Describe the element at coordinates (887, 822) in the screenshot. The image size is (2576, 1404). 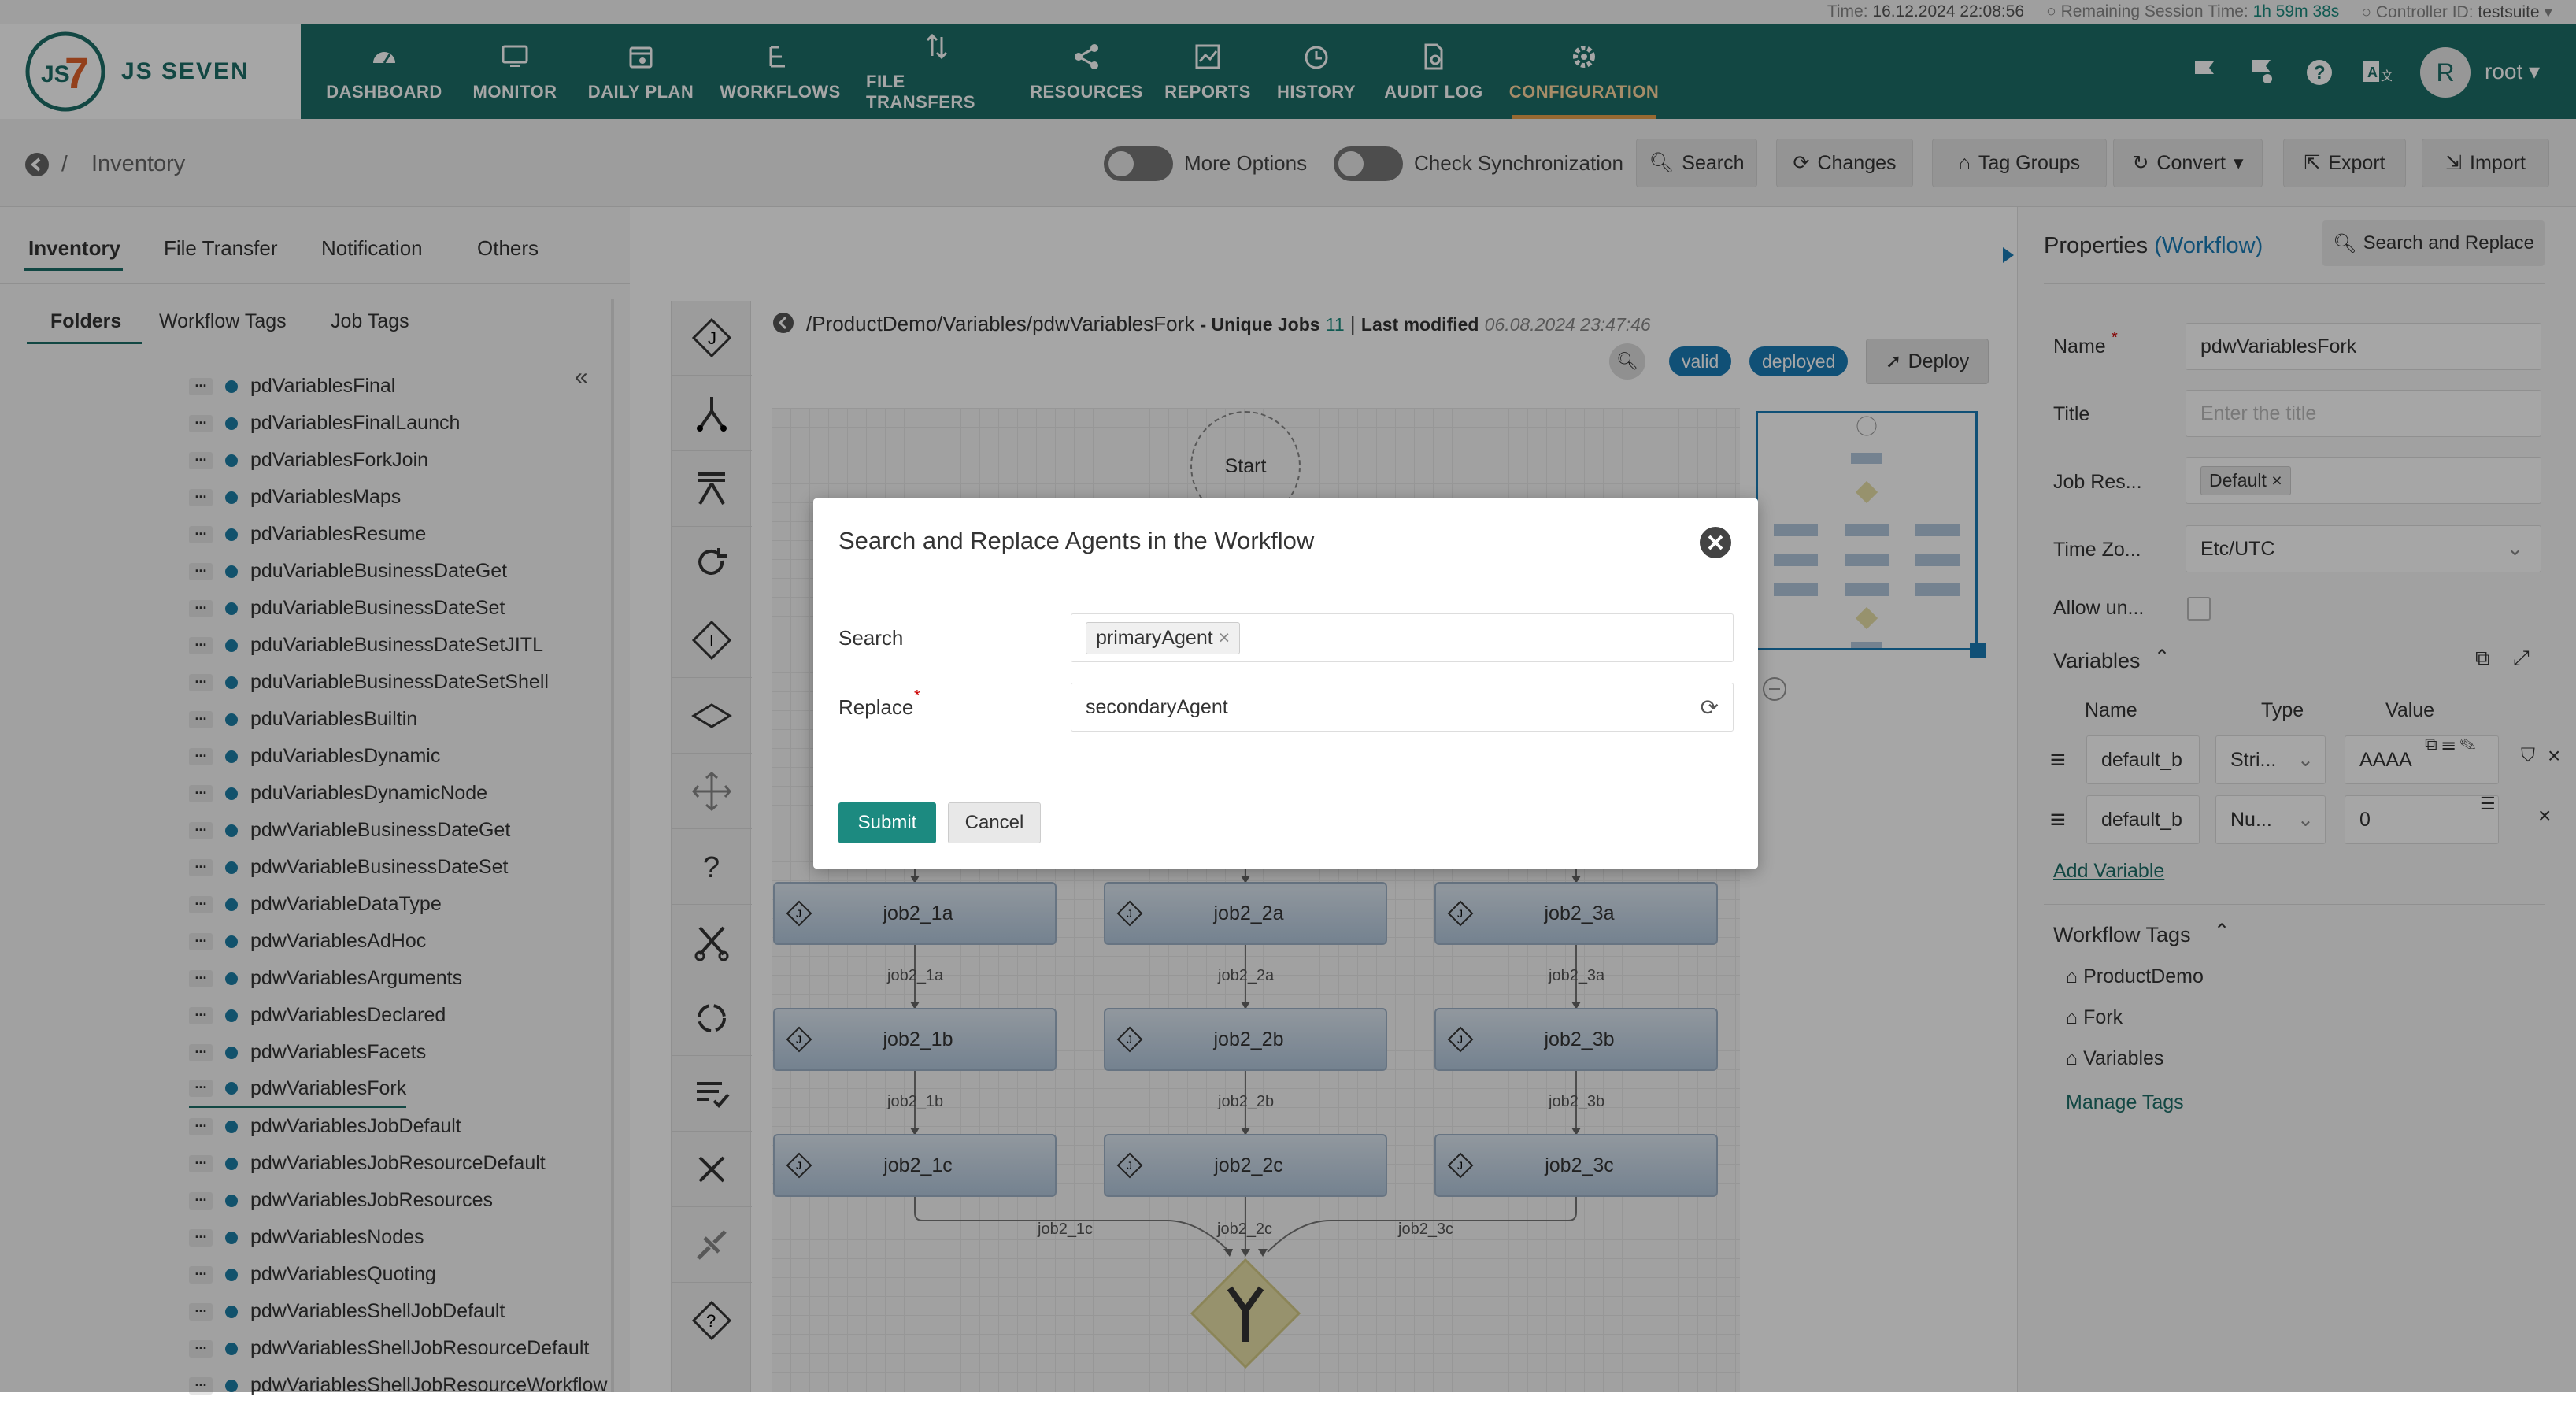
I see `submit-button: Submit` at that location.